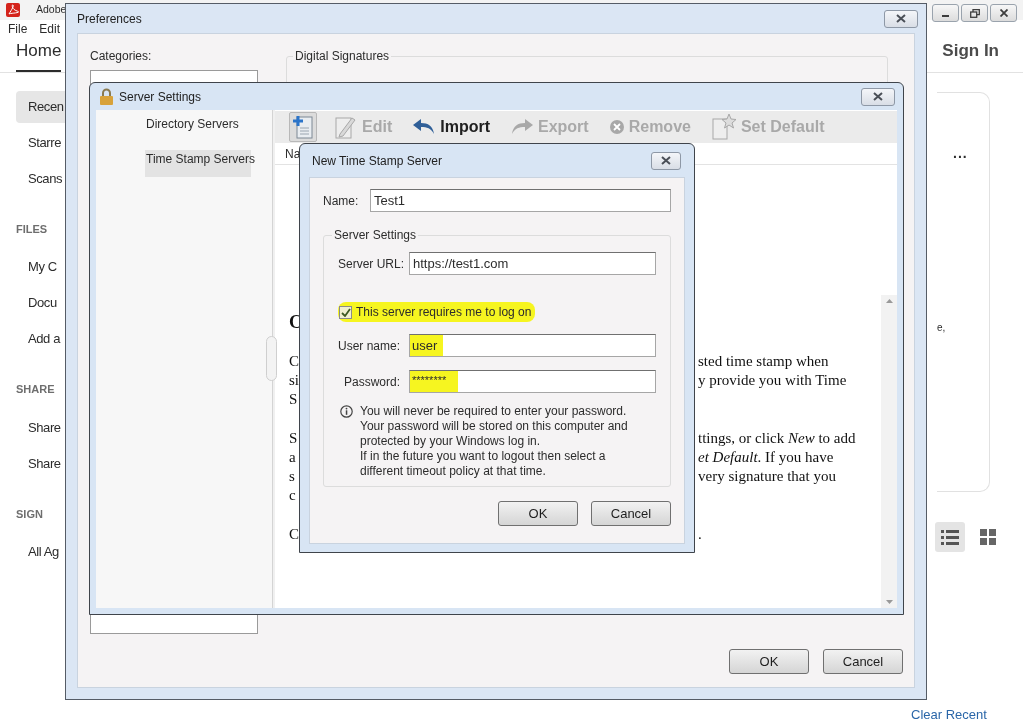 Image resolution: width=1023 pixels, height=725 pixels. Describe the element at coordinates (889, 451) in the screenshot. I see `scrollbar` at that location.